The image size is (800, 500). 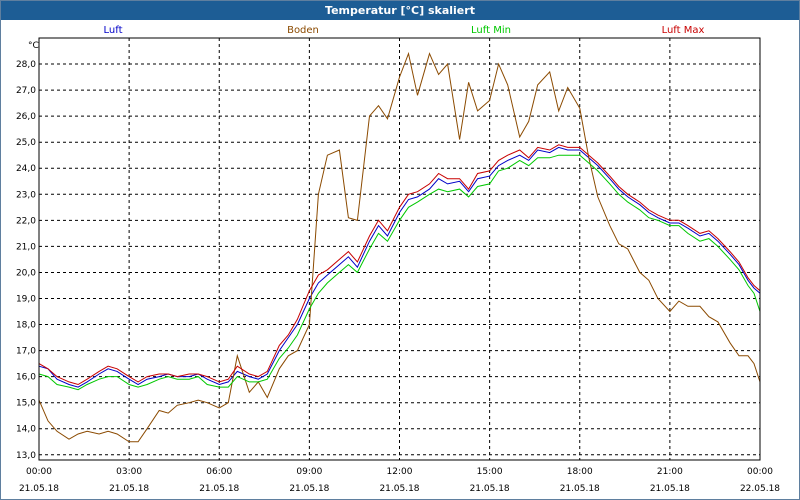 I want to click on y-axis-unit-label: °C, so click(x=33, y=46).